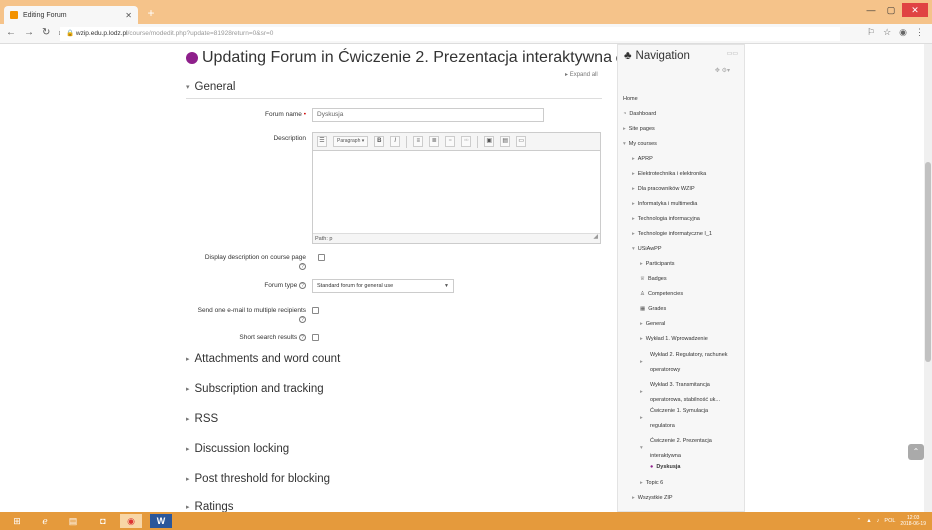 Image resolution: width=932 pixels, height=530 pixels. Describe the element at coordinates (289, 138) in the screenshot. I see `description-label: Description` at that location.